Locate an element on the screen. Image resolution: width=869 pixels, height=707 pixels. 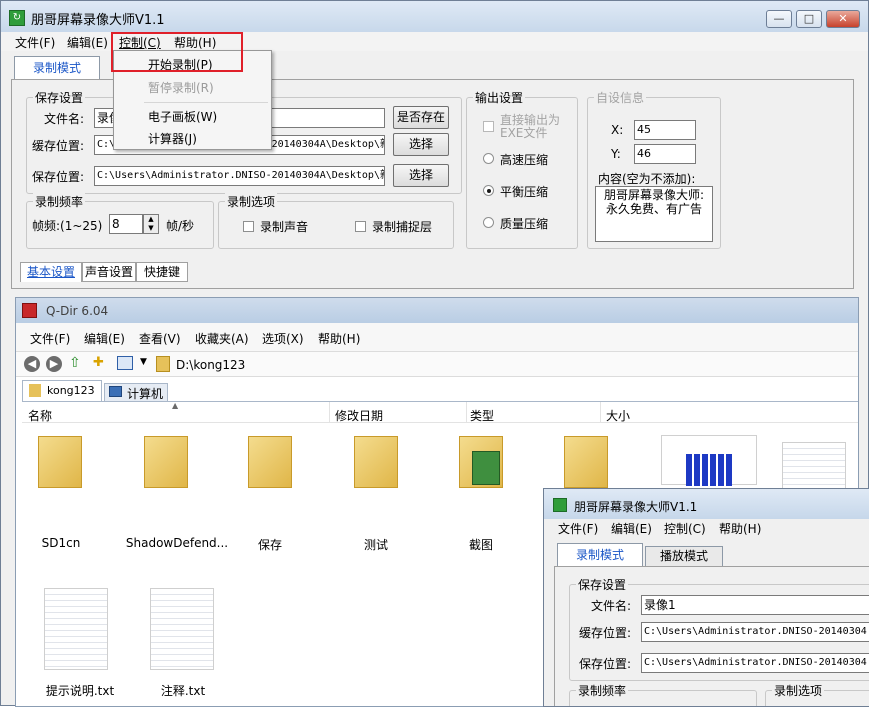
cache-choose-button: 选择 is located at coordinates (421, 144).